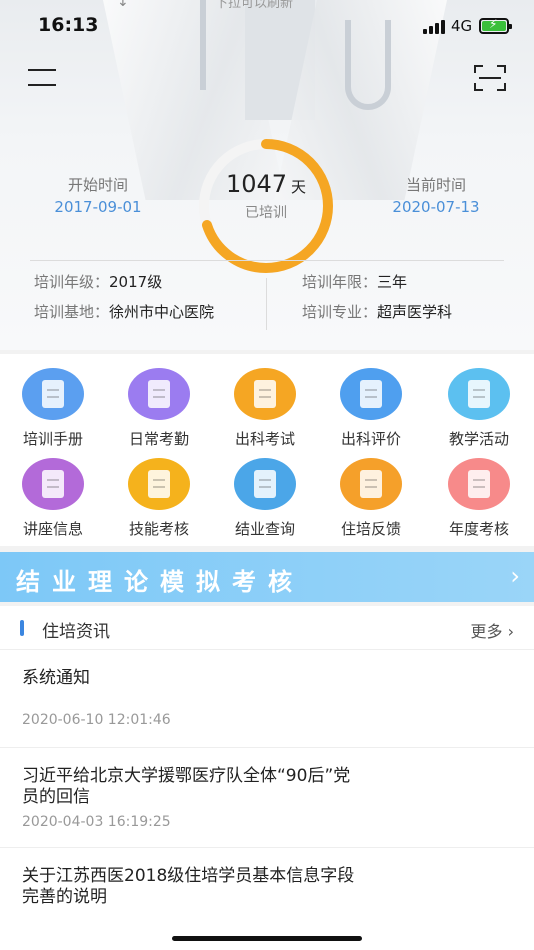 Image resolution: width=534 pixels, height=950 pixels. Describe the element at coordinates (22, 628) in the screenshot. I see `section-marker` at that location.